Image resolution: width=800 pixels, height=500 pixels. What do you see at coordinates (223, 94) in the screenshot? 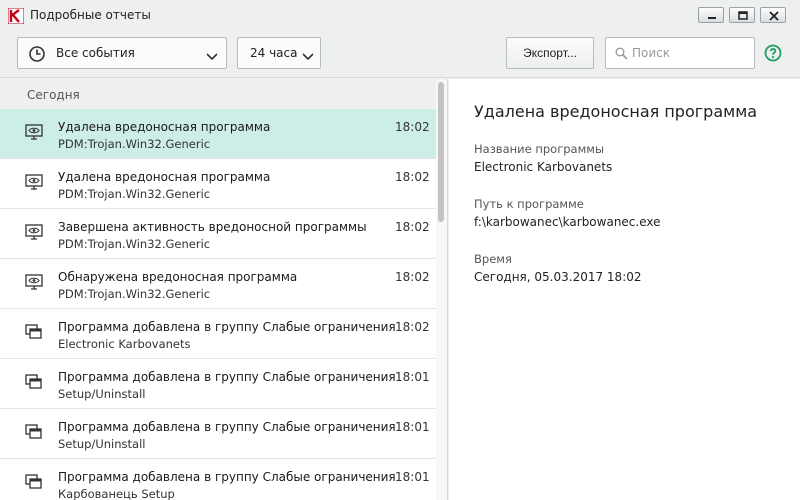
I see `group-header: Сегодня` at bounding box center [223, 94].